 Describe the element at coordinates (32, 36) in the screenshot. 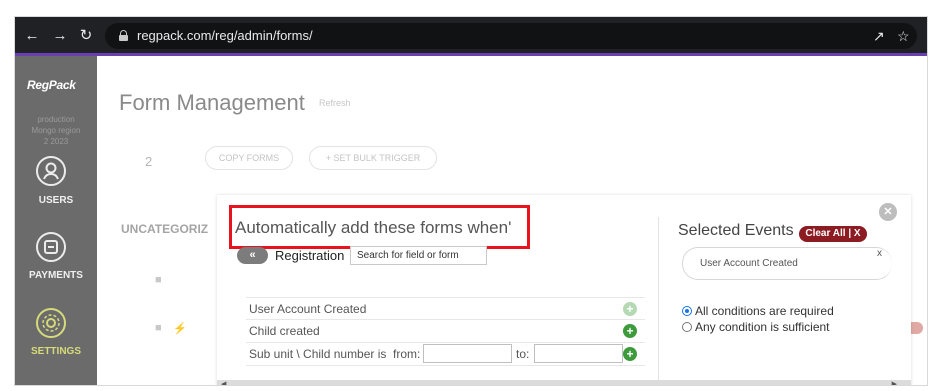

I see `back-arrow-icon: ←` at that location.